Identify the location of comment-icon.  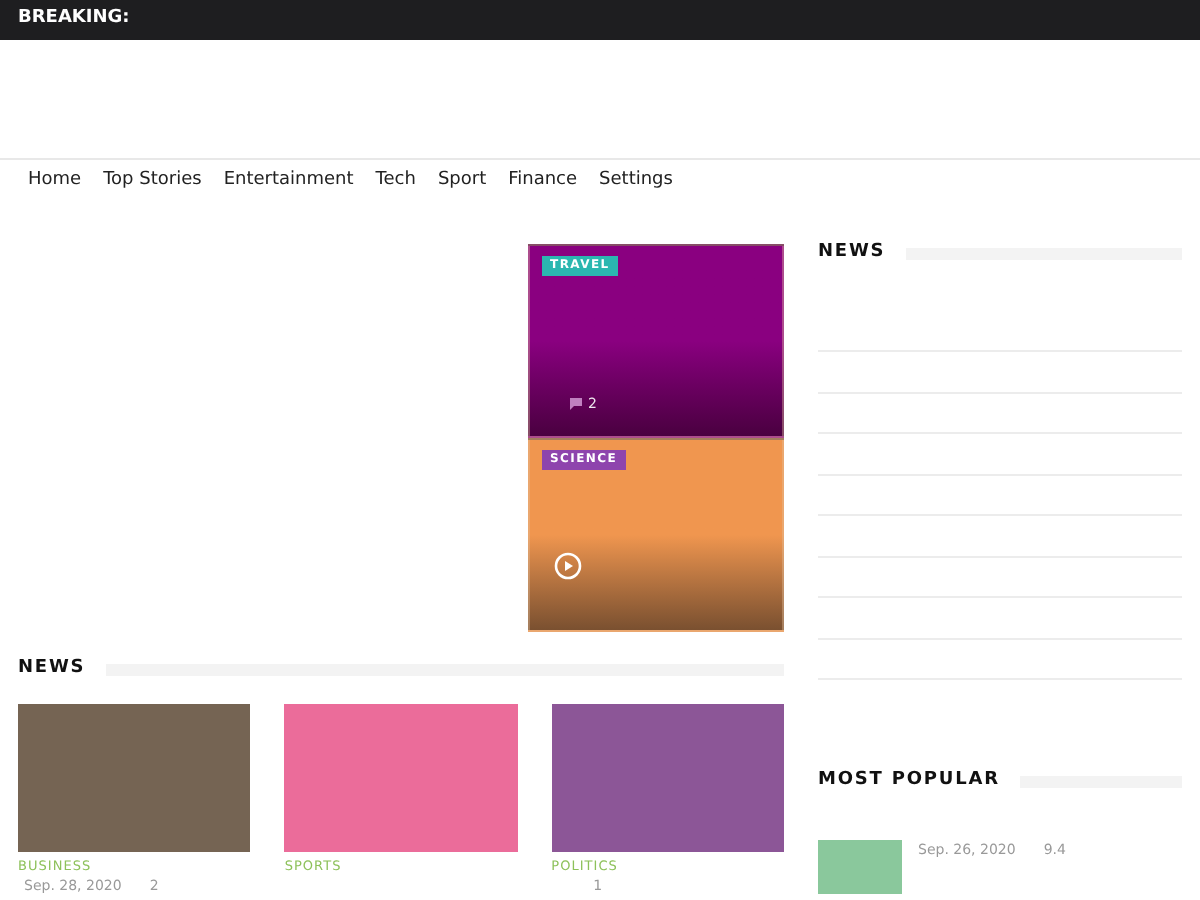
(576, 403).